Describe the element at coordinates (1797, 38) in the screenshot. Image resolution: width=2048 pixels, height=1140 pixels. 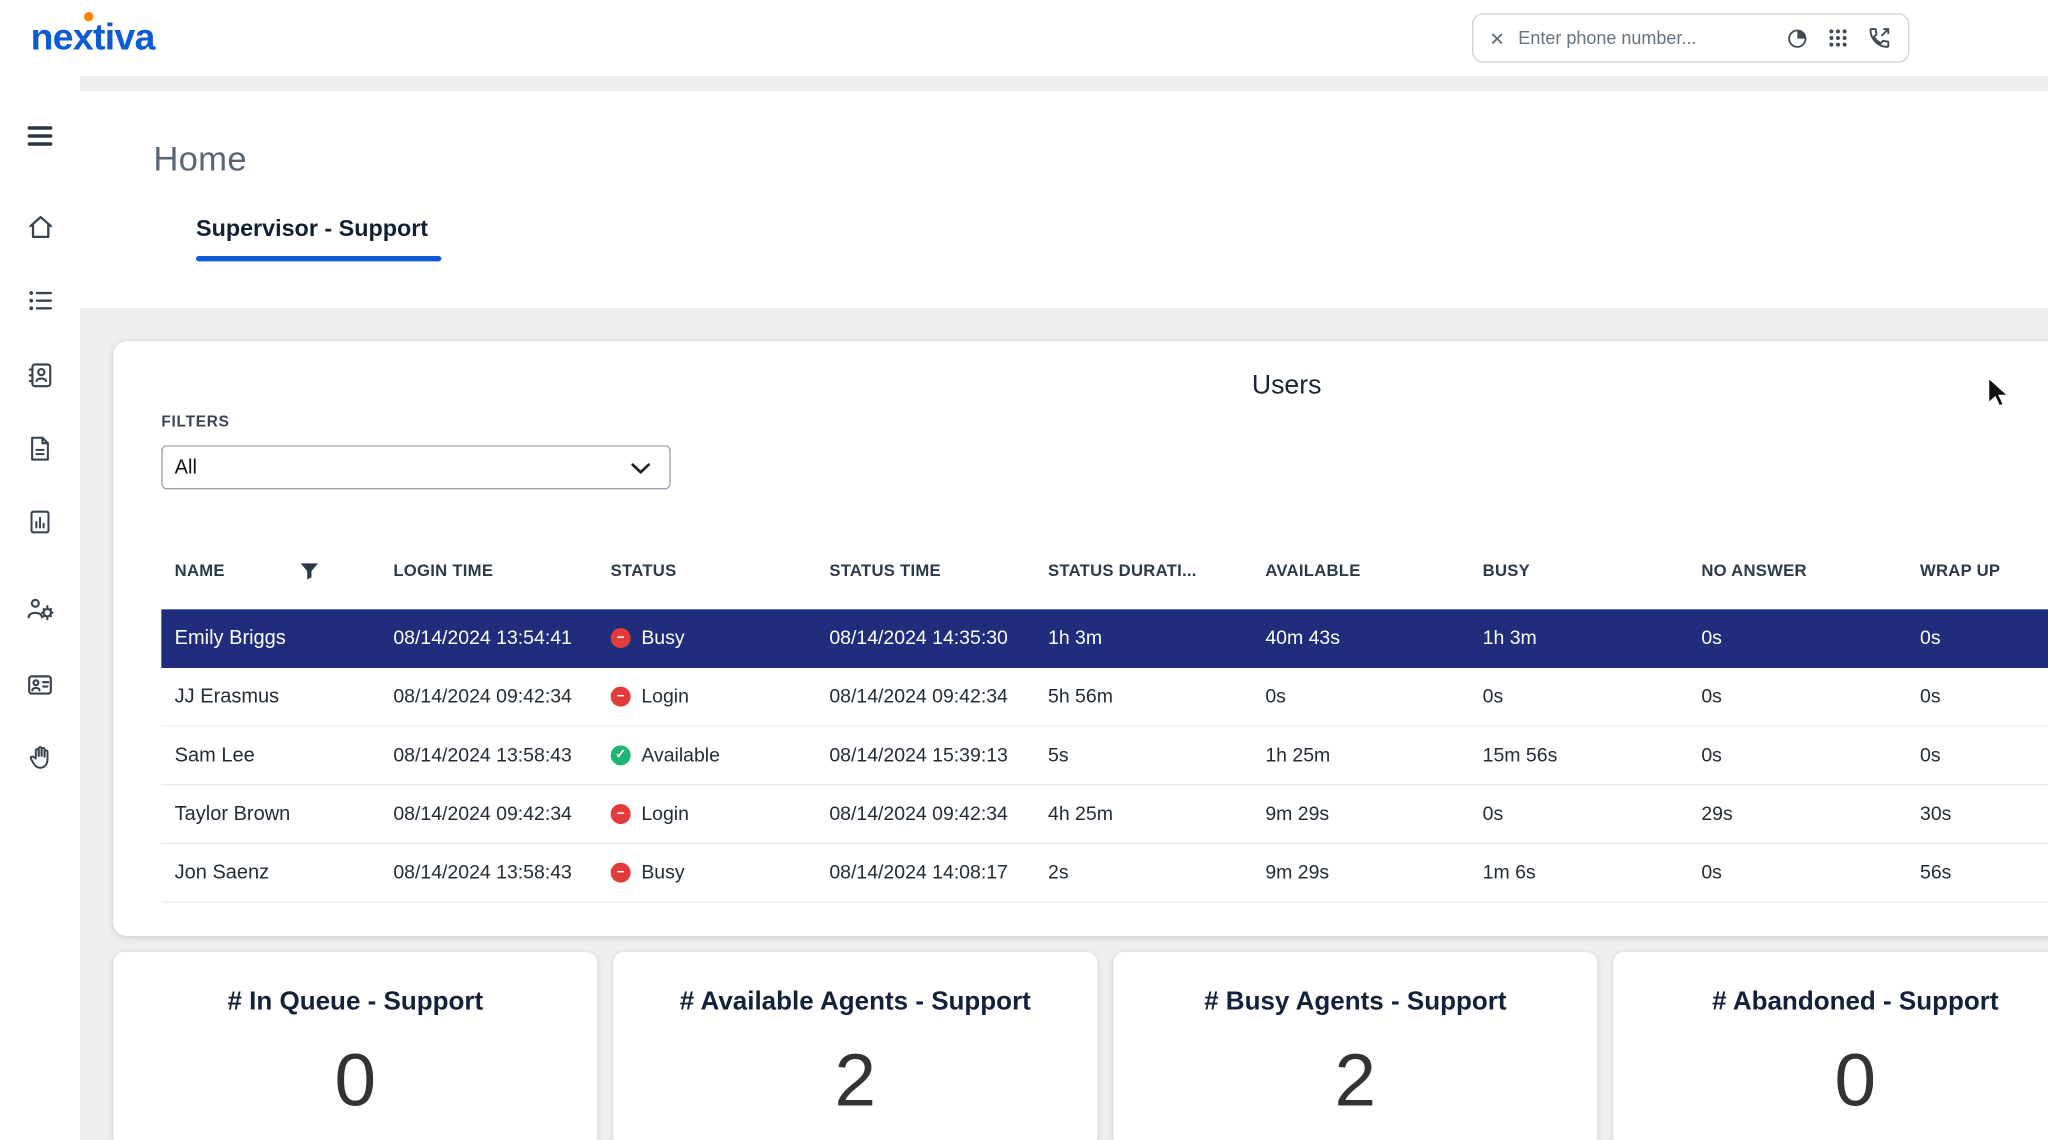
I see `pie-chart-icon` at that location.